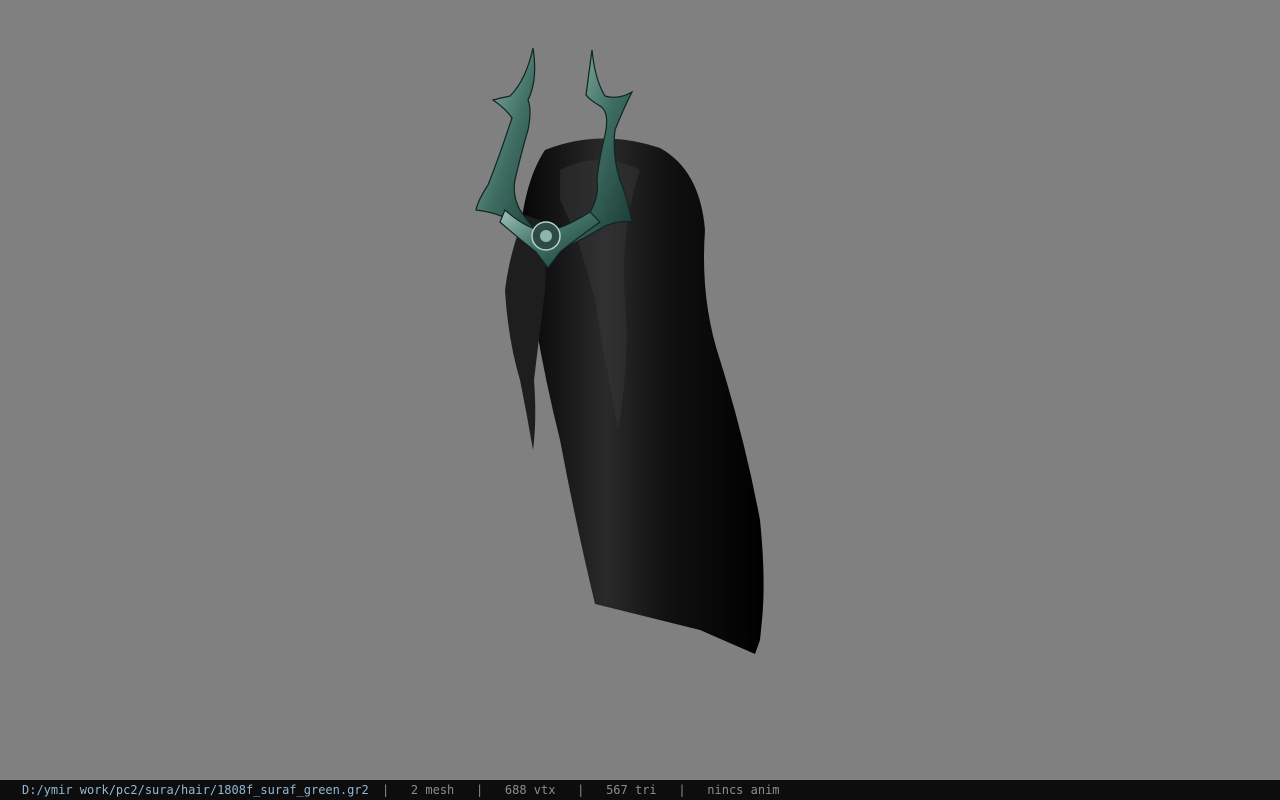  I want to click on mesh-count: 2 mesh, so click(432, 790).